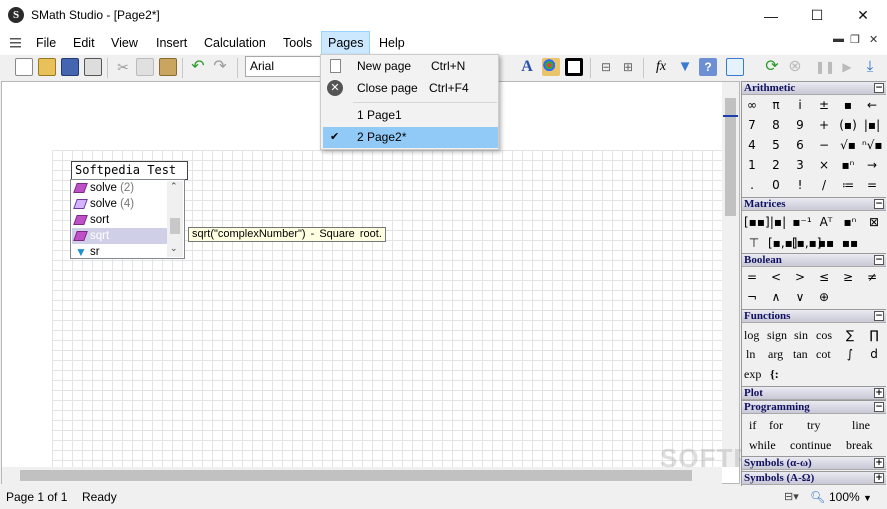  Describe the element at coordinates (817, 15) in the screenshot. I see `maximize-button: ☐` at that location.